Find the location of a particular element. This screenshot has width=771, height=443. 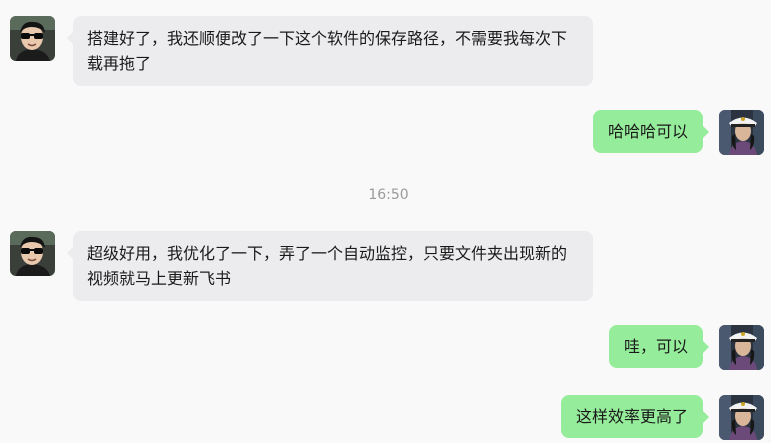

message-bubble-incoming: 超级好用，我优化了一下，弄了一个自动监控，只要文件夹出现新的视频就马上更新飞书 is located at coordinates (330, 266).